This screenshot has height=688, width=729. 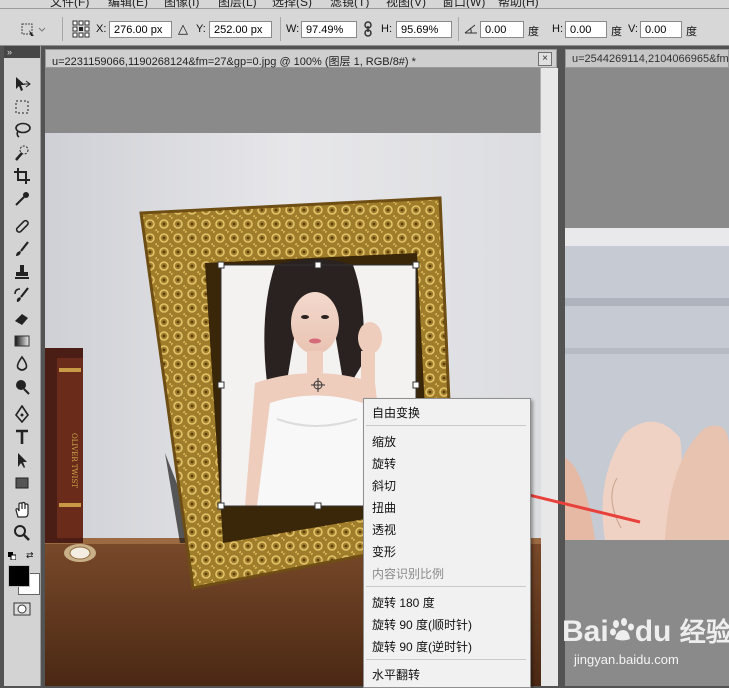 What do you see at coordinates (384, 463) in the screenshot?
I see `menu-item-rotate: 旋转` at bounding box center [384, 463].